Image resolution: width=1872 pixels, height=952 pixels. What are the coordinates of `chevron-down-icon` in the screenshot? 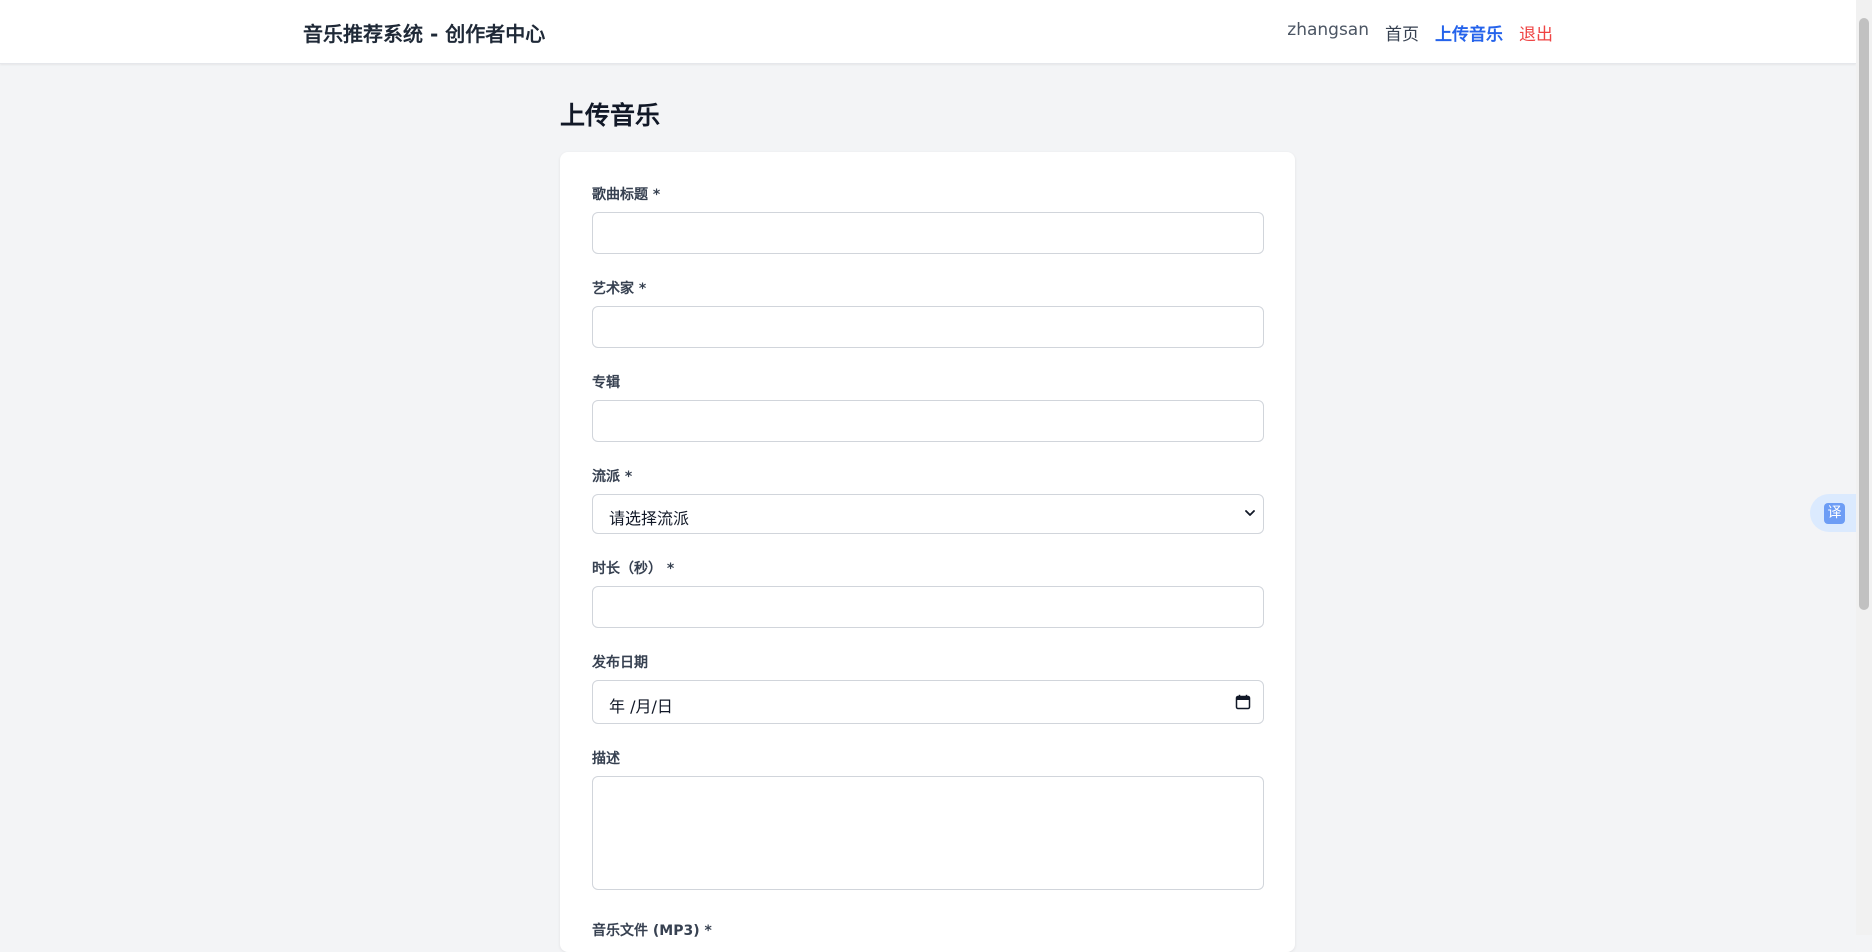 It's located at (1250, 513).